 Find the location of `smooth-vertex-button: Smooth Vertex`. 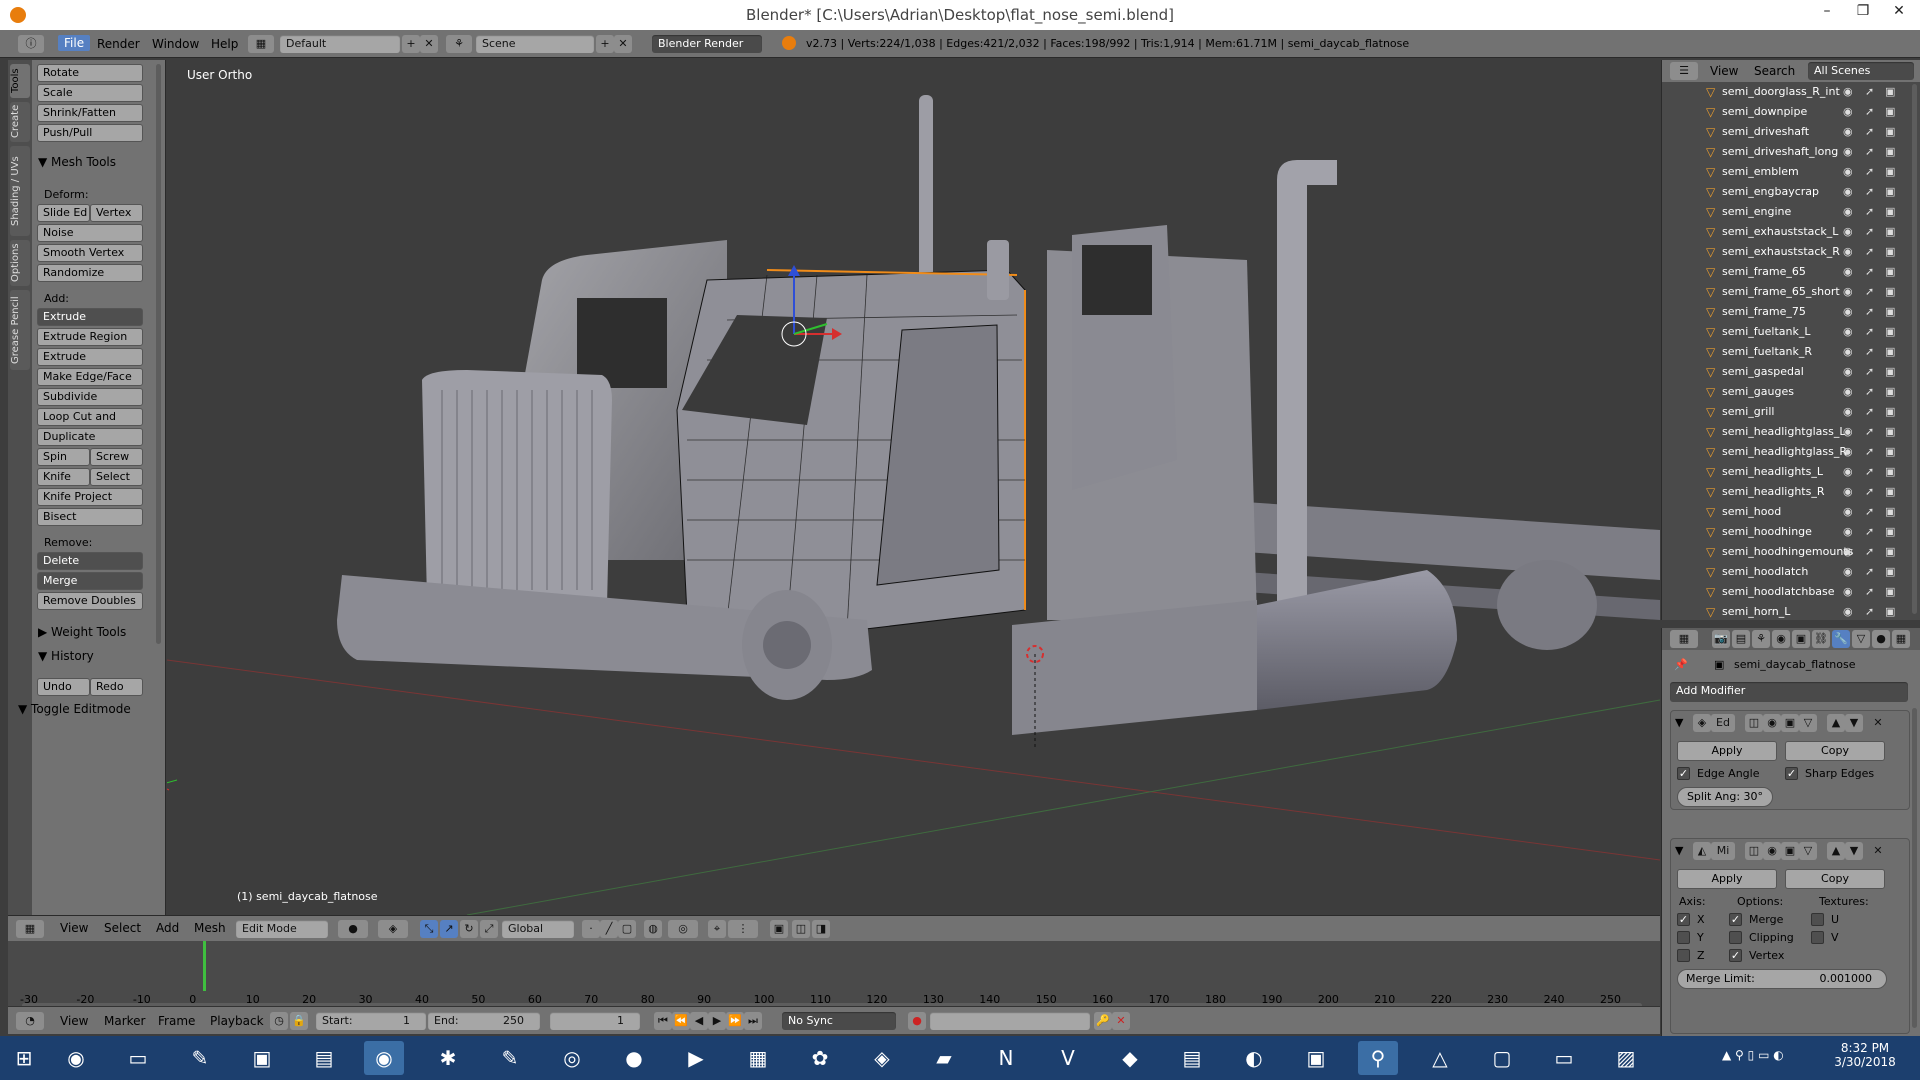

smooth-vertex-button: Smooth Vertex is located at coordinates (90, 253).